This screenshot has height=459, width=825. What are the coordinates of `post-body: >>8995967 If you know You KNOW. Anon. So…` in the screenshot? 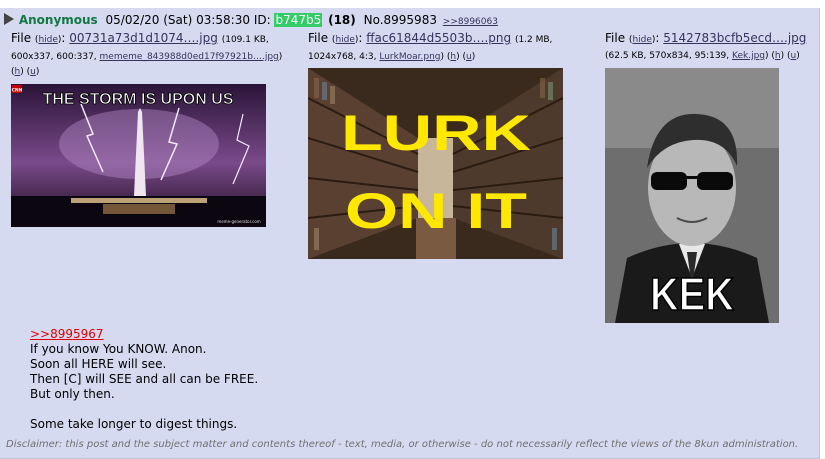 It's located at (144, 379).